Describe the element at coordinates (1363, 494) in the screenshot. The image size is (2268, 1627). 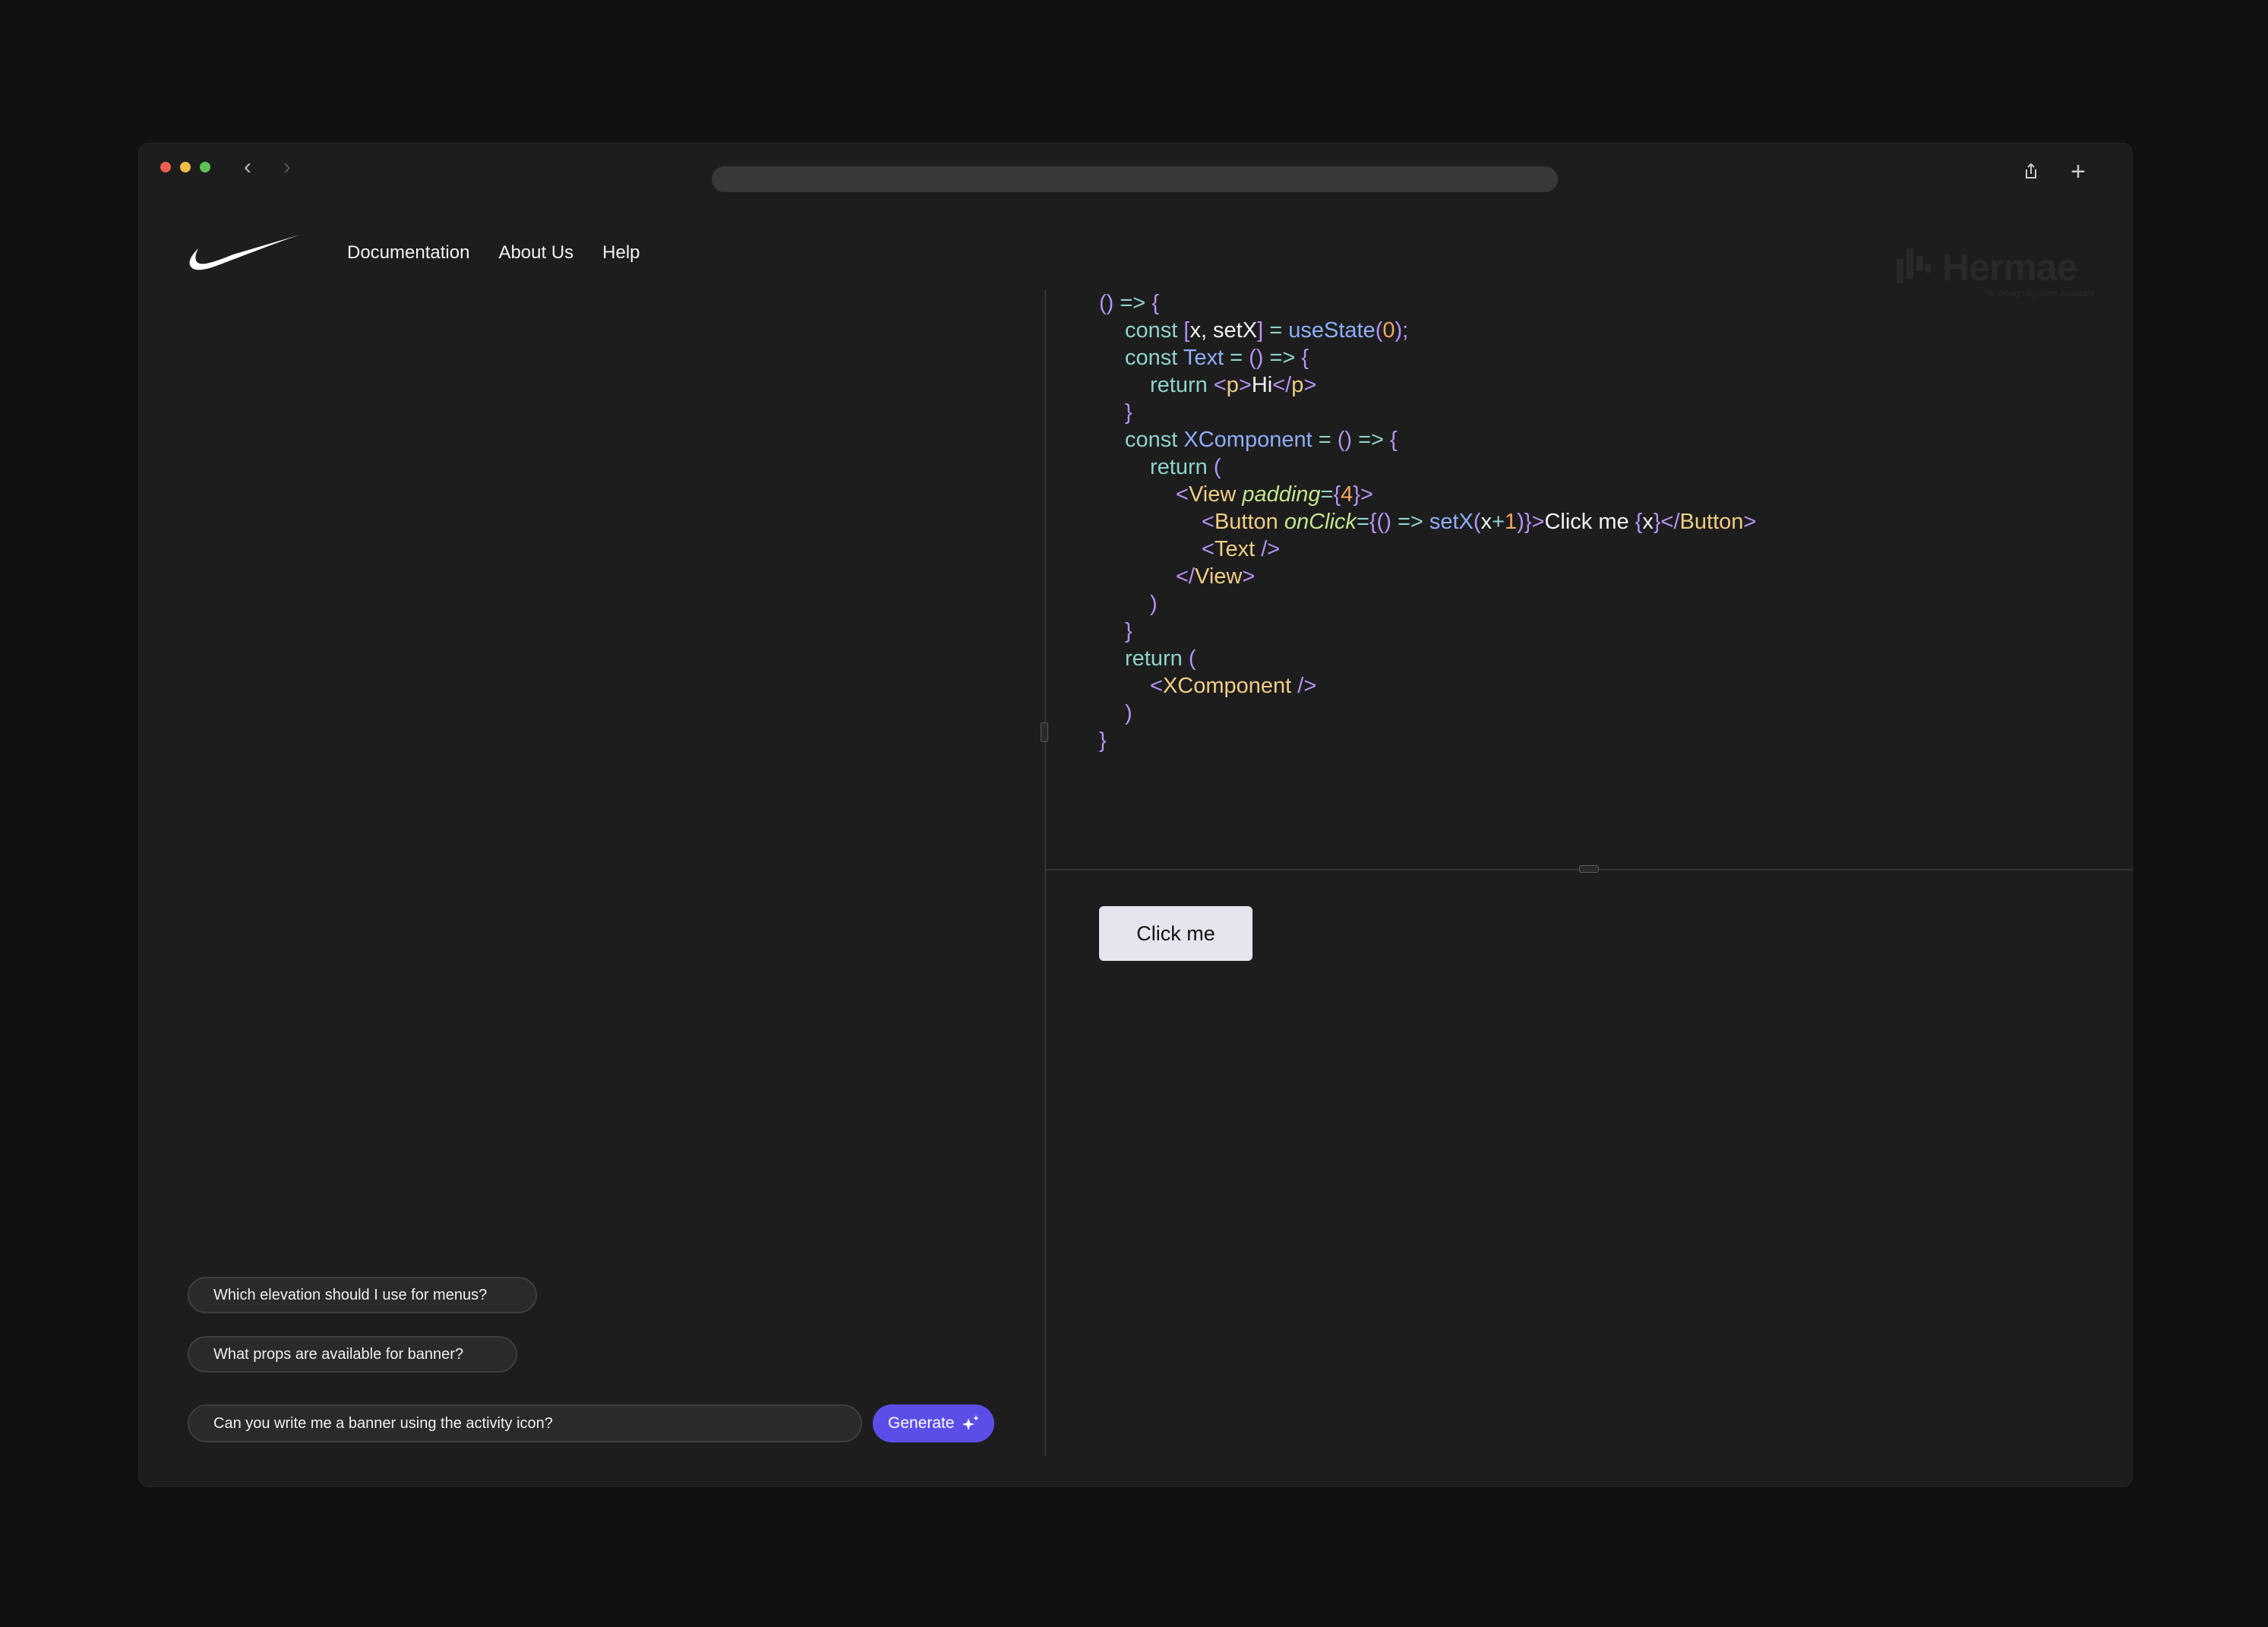
I see `code-token: }>` at that location.